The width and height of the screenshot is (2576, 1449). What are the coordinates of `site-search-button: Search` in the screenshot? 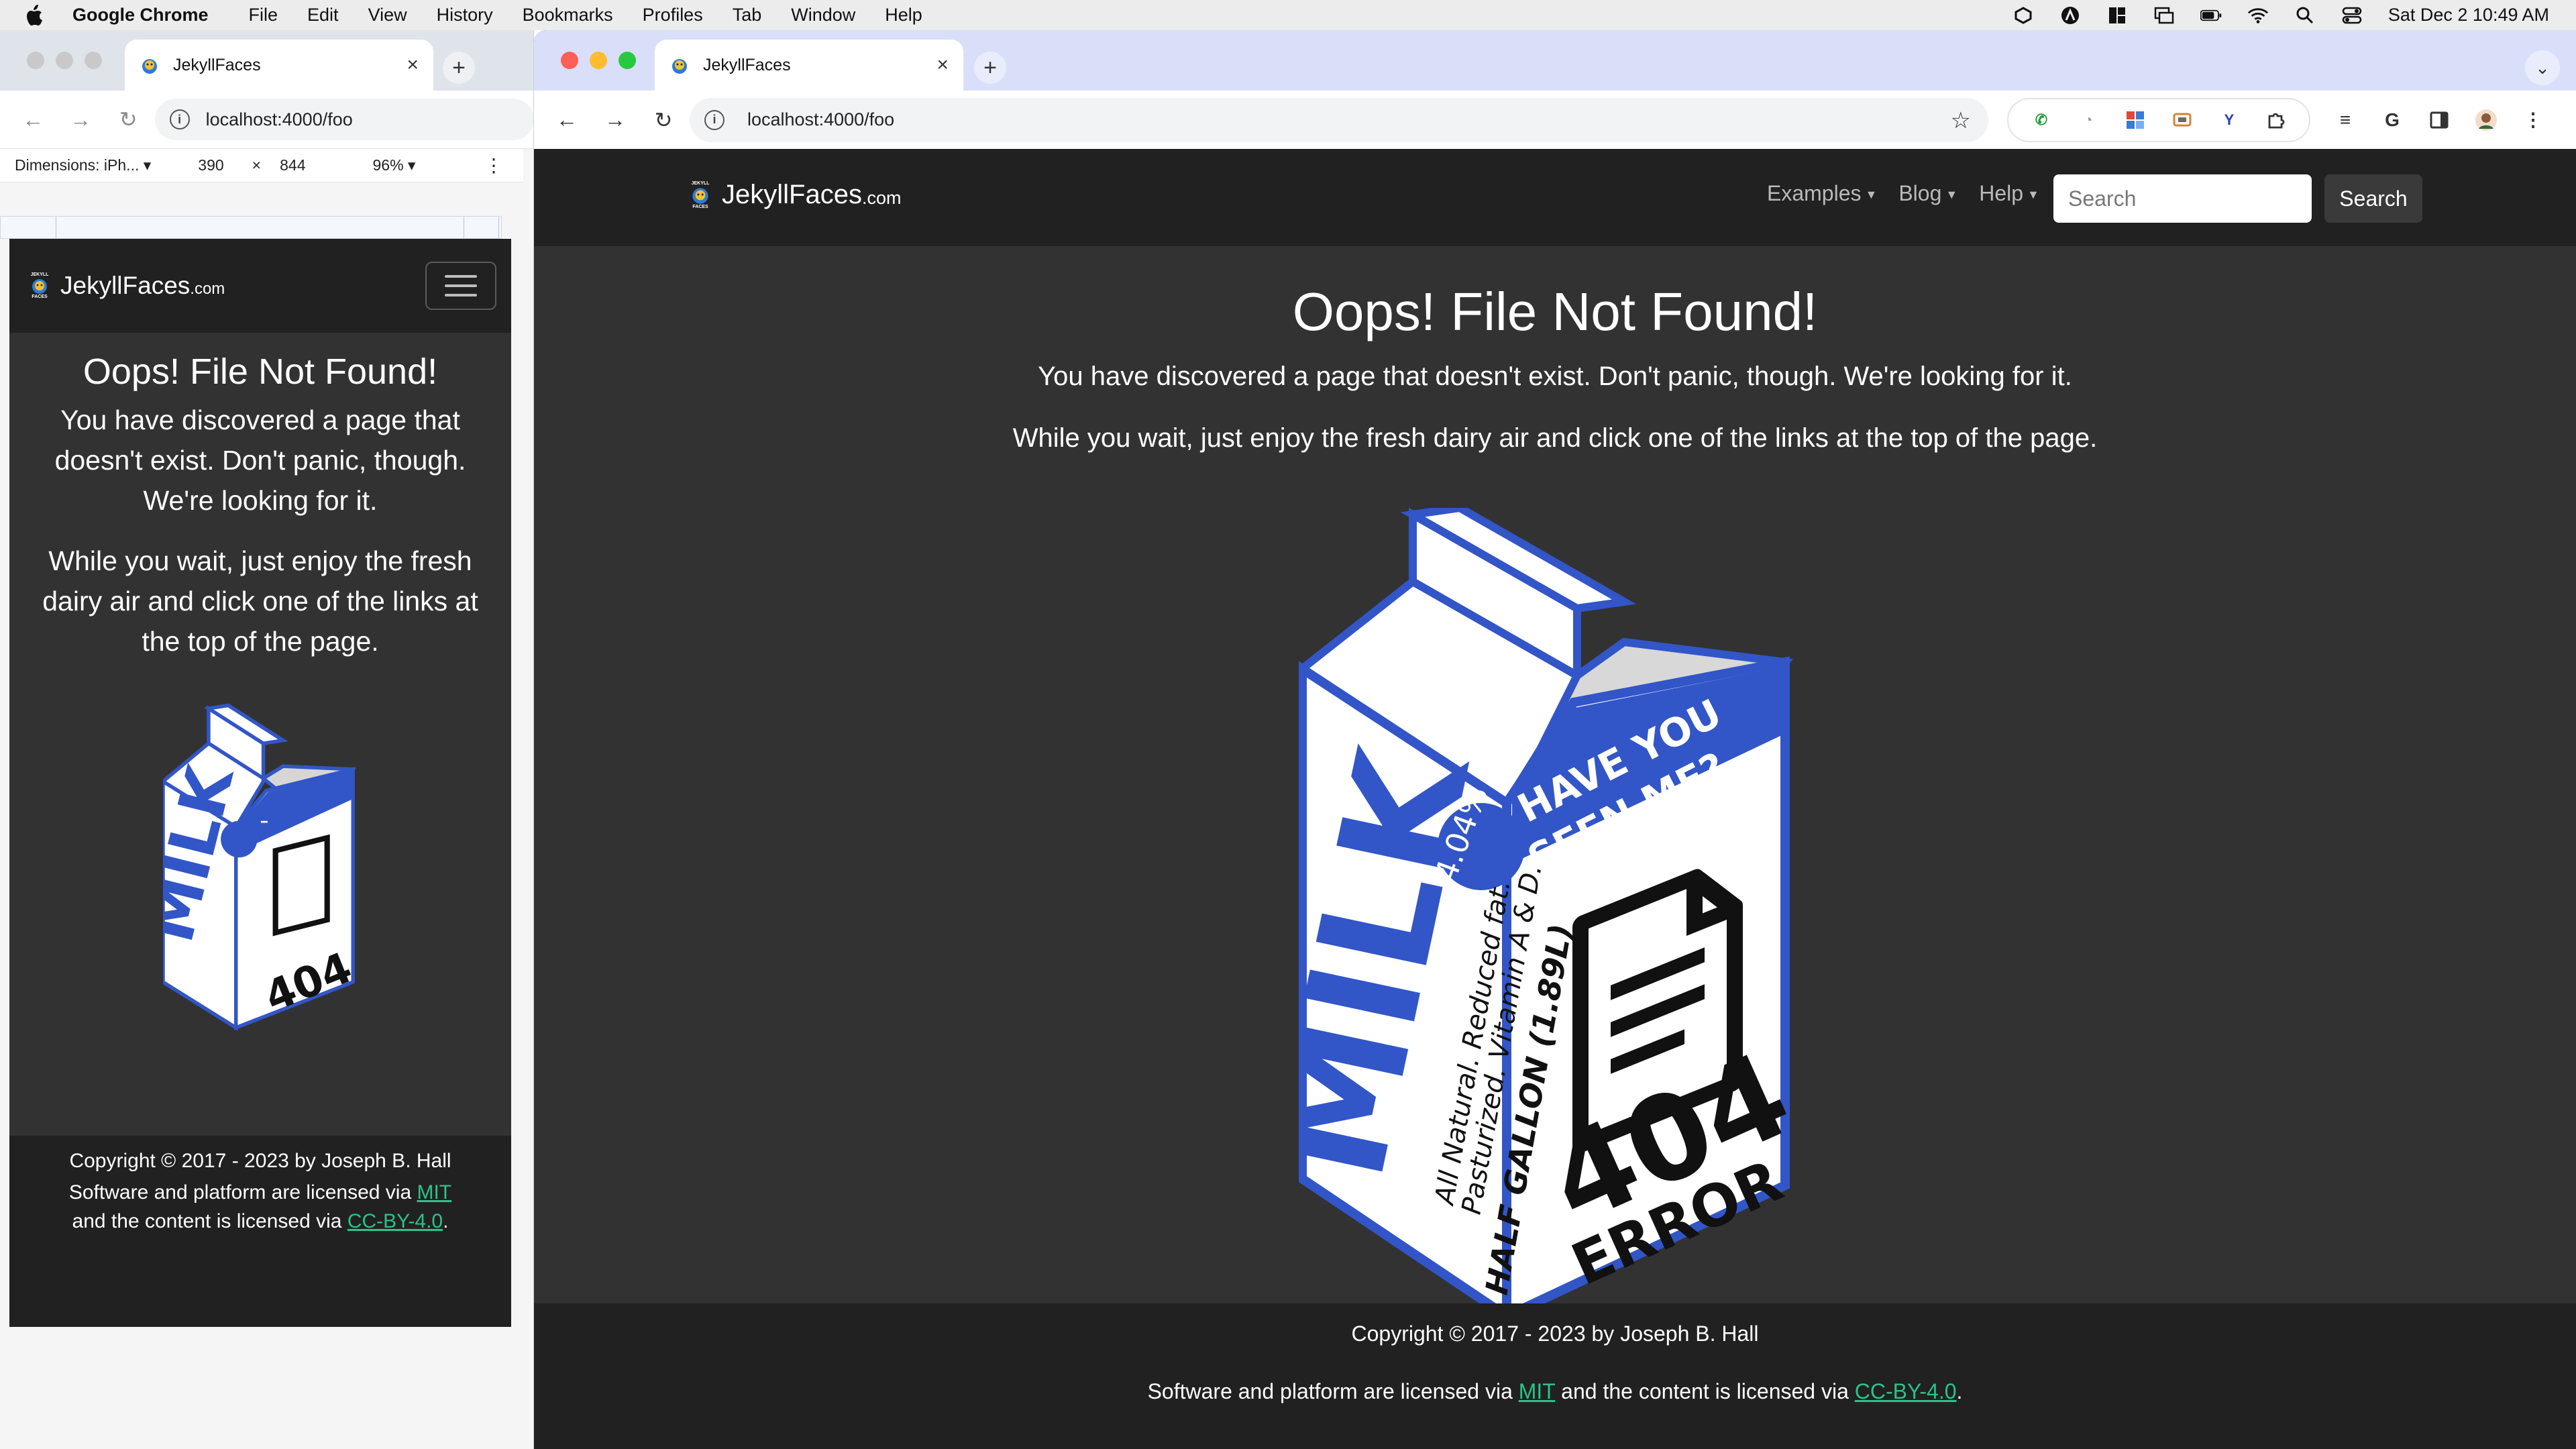 It's located at (2373, 198).